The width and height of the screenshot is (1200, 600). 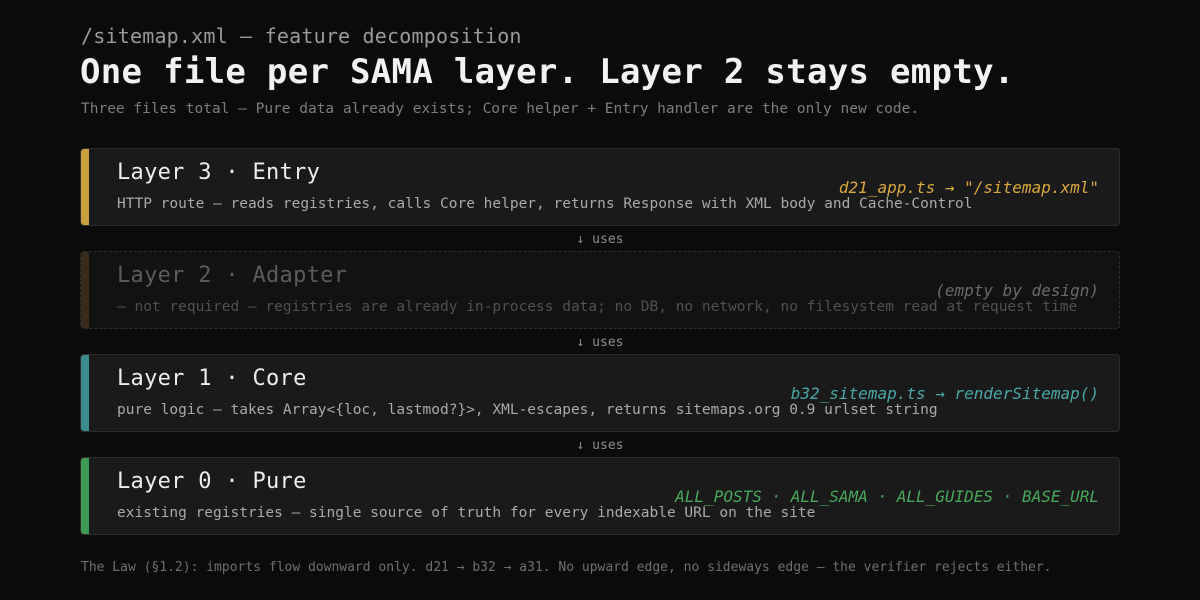 I want to click on layer-file-note: d21_app.ts → "/sitemap.xml", so click(x=968, y=187).